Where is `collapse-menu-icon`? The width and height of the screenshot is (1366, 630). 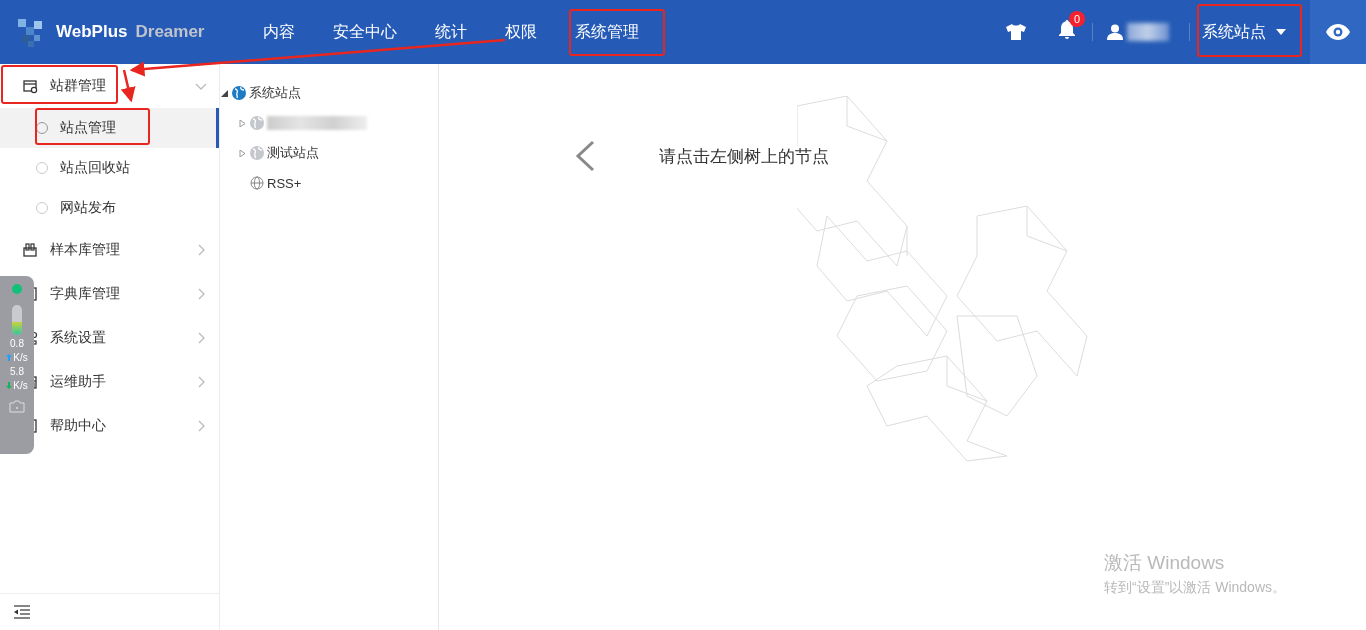 collapse-menu-icon is located at coordinates (22, 612).